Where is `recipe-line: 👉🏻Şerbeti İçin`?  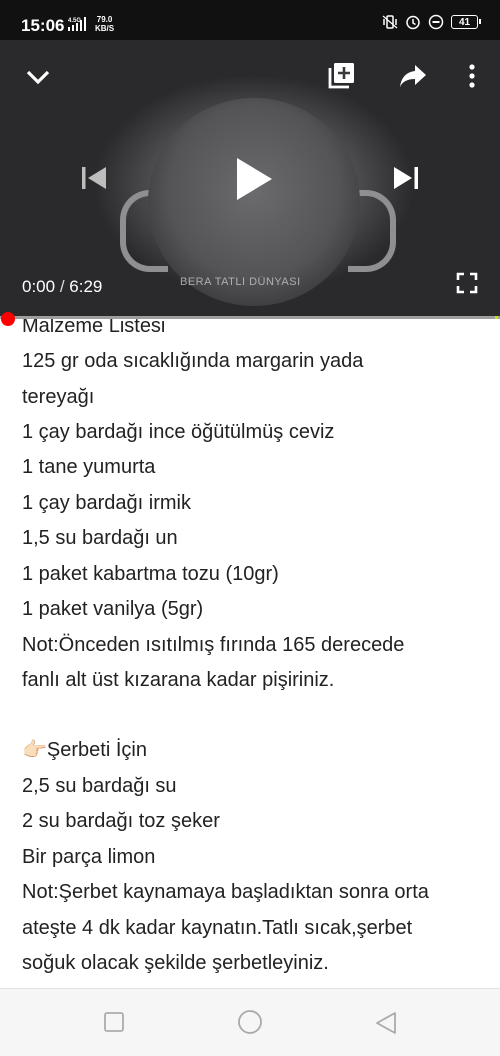
recipe-line: 👉🏻Şerbeti İçin is located at coordinates (84, 750).